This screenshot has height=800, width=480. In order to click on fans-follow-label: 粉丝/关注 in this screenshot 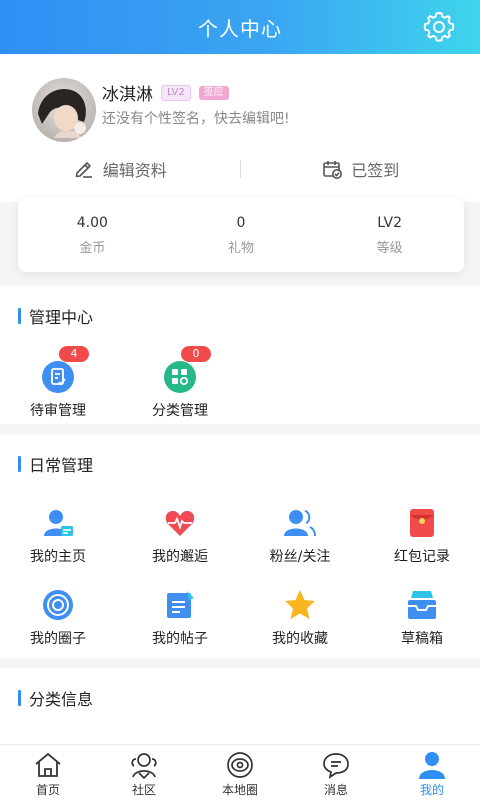, I will do `click(300, 557)`.